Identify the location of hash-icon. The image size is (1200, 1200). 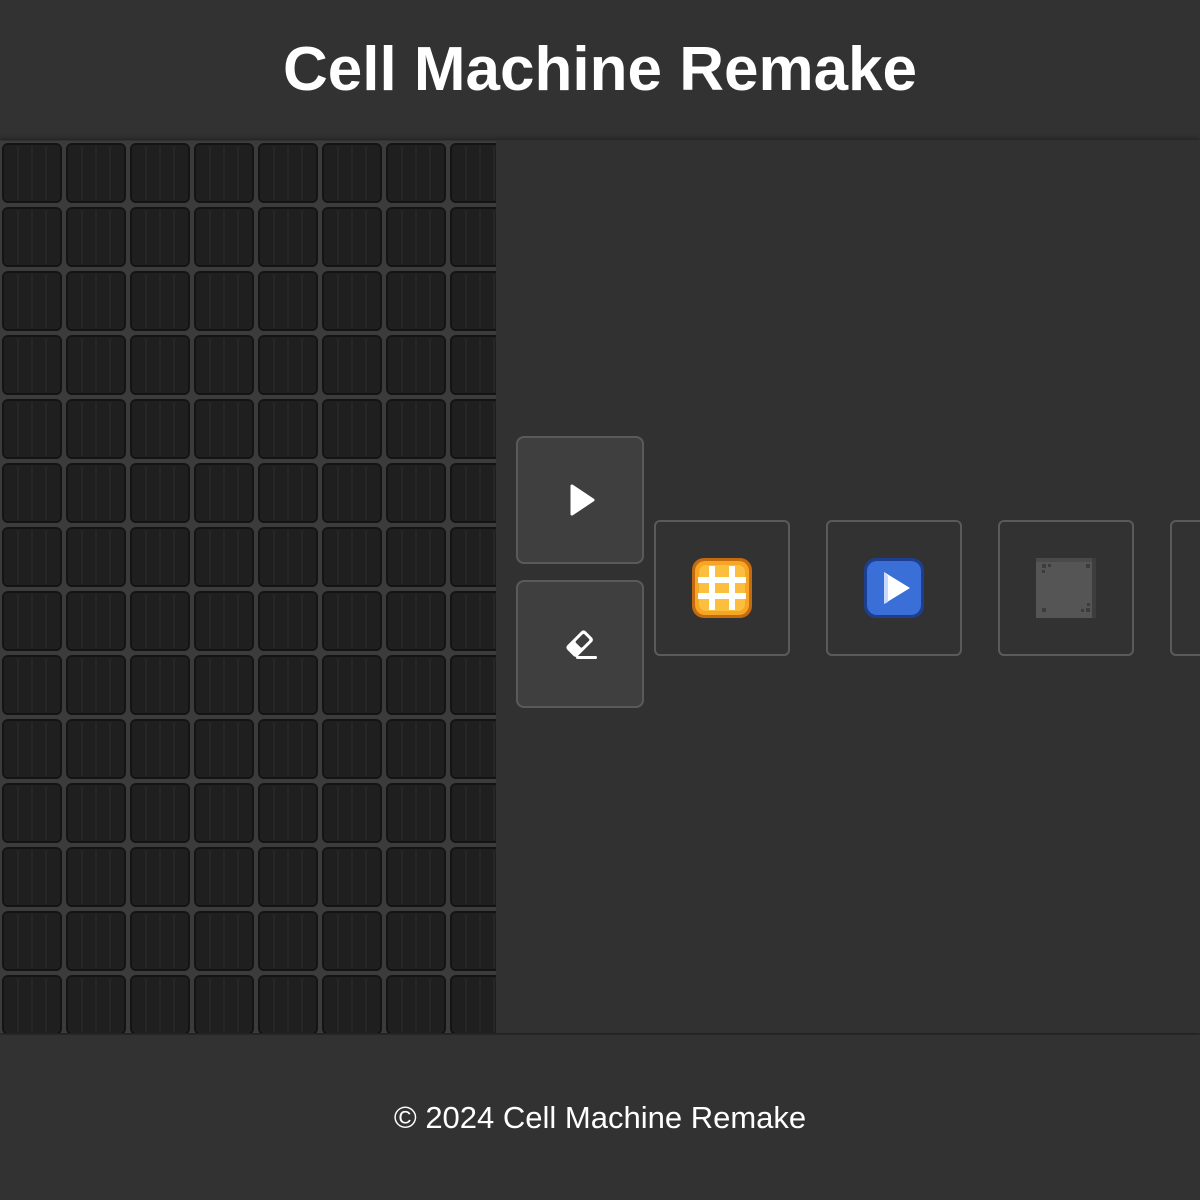
(722, 588).